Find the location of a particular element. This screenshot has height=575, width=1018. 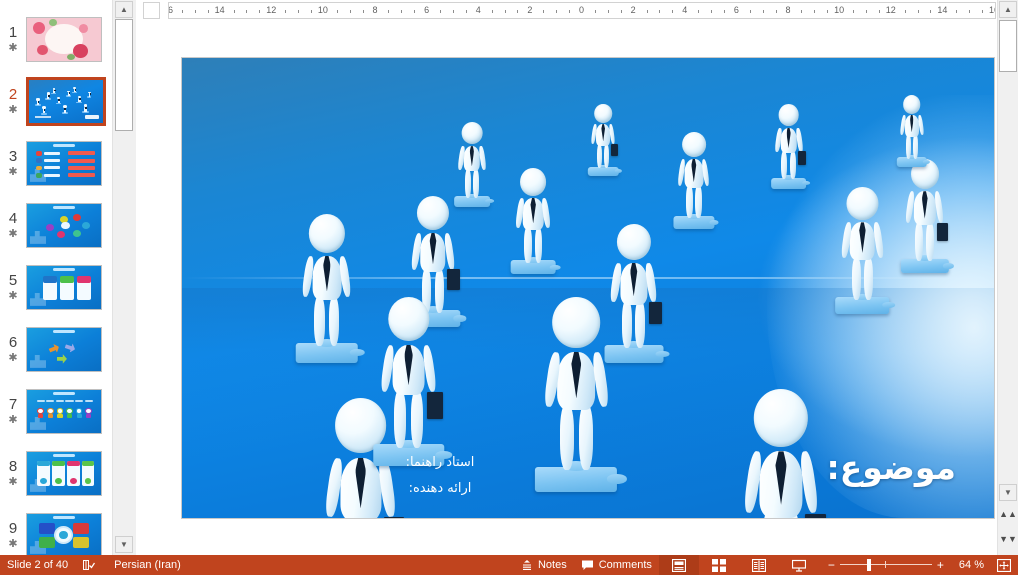

language-label: Persian (Iran) is located at coordinates (147, 565).